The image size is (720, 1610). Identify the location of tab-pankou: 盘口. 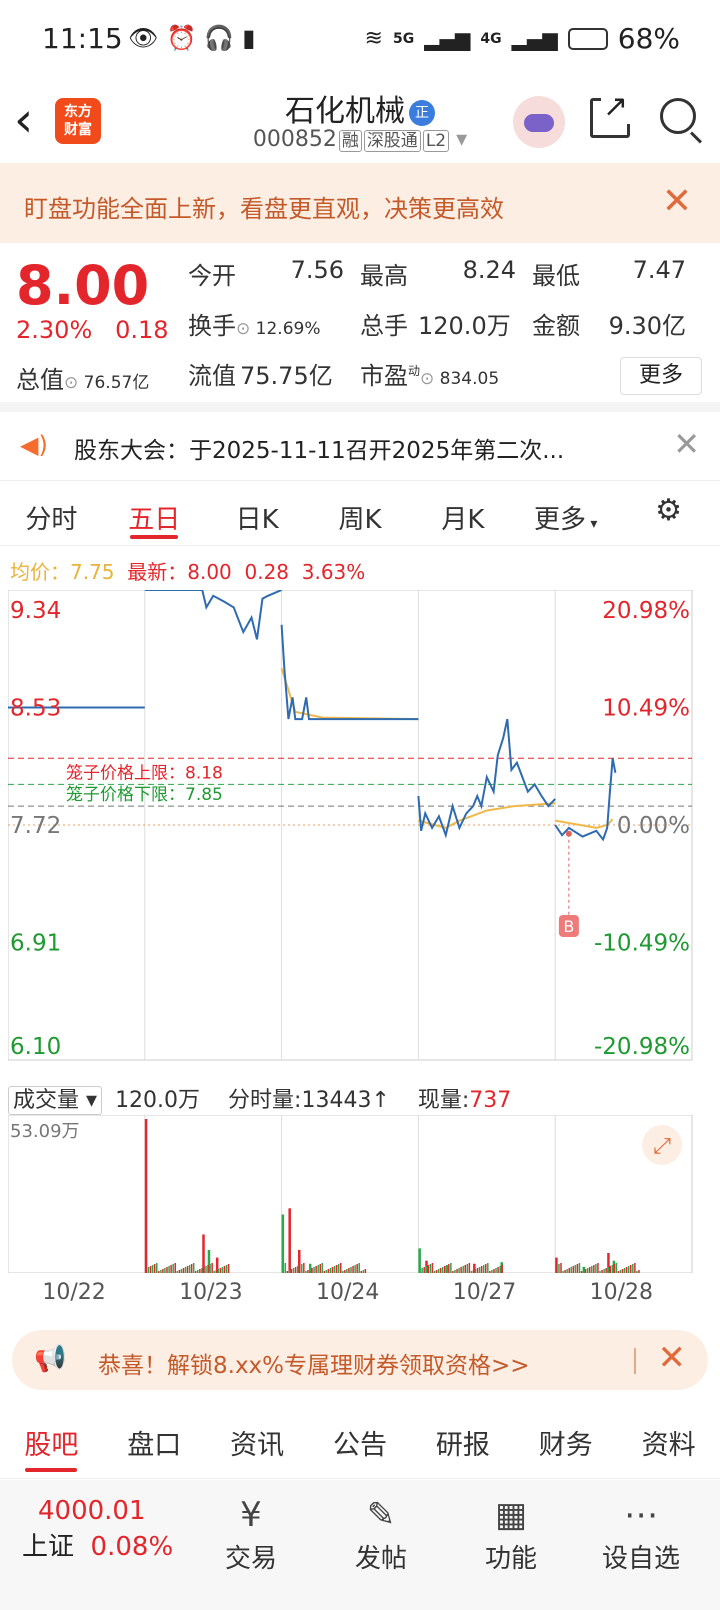
(154, 1441).